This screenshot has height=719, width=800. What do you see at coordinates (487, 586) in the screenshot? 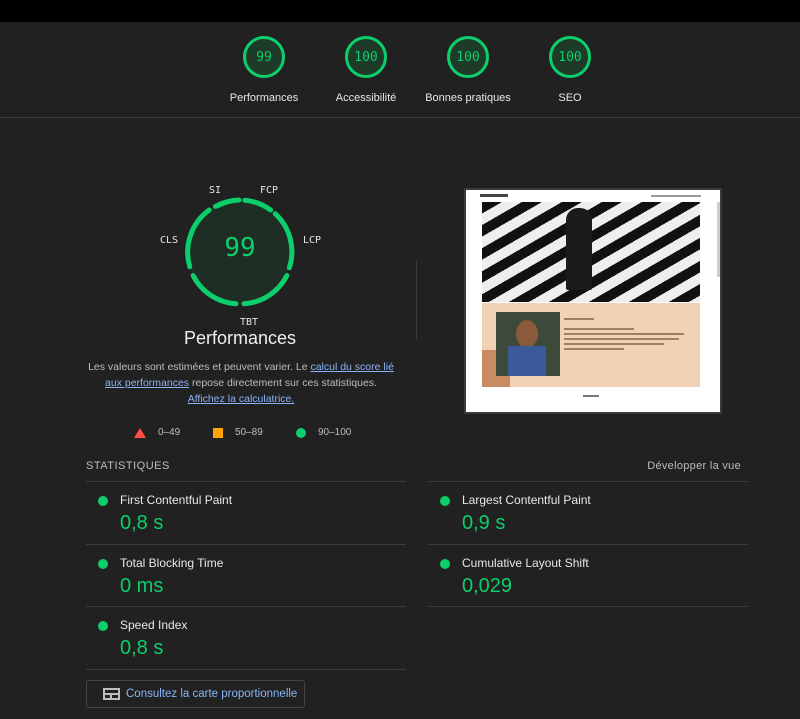
I see `metric-cls-value: 0,029` at bounding box center [487, 586].